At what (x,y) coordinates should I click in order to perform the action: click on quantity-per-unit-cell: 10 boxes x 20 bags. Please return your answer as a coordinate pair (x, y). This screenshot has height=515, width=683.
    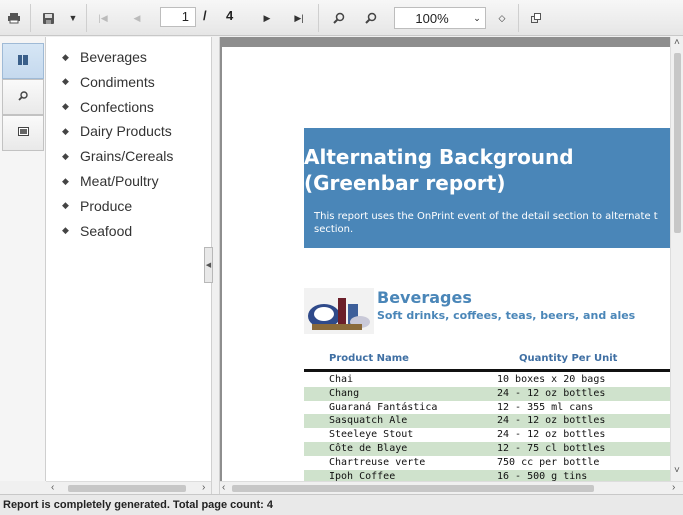
    Looking at the image, I should click on (551, 379).